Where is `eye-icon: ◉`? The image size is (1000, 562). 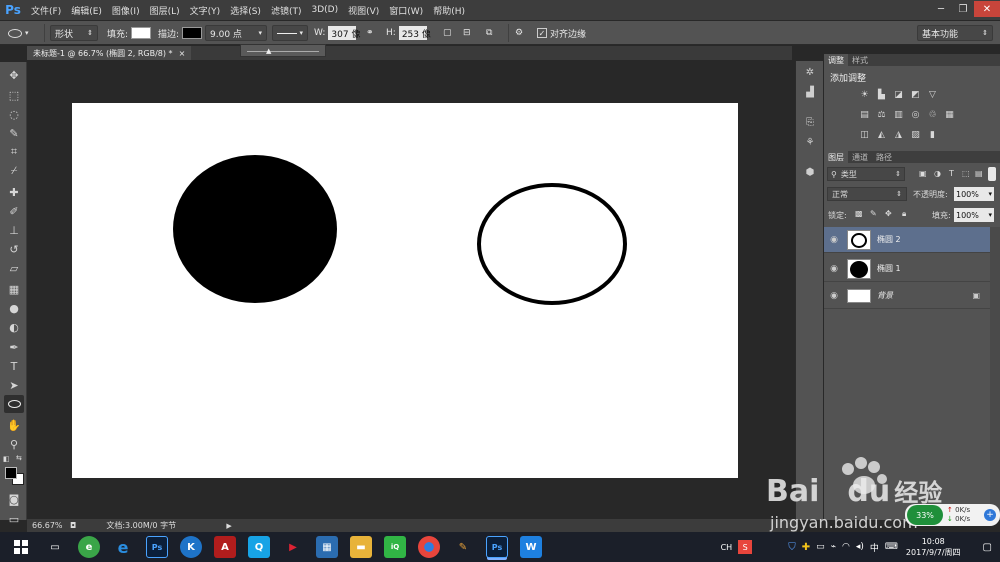 eye-icon: ◉ is located at coordinates (834, 240).